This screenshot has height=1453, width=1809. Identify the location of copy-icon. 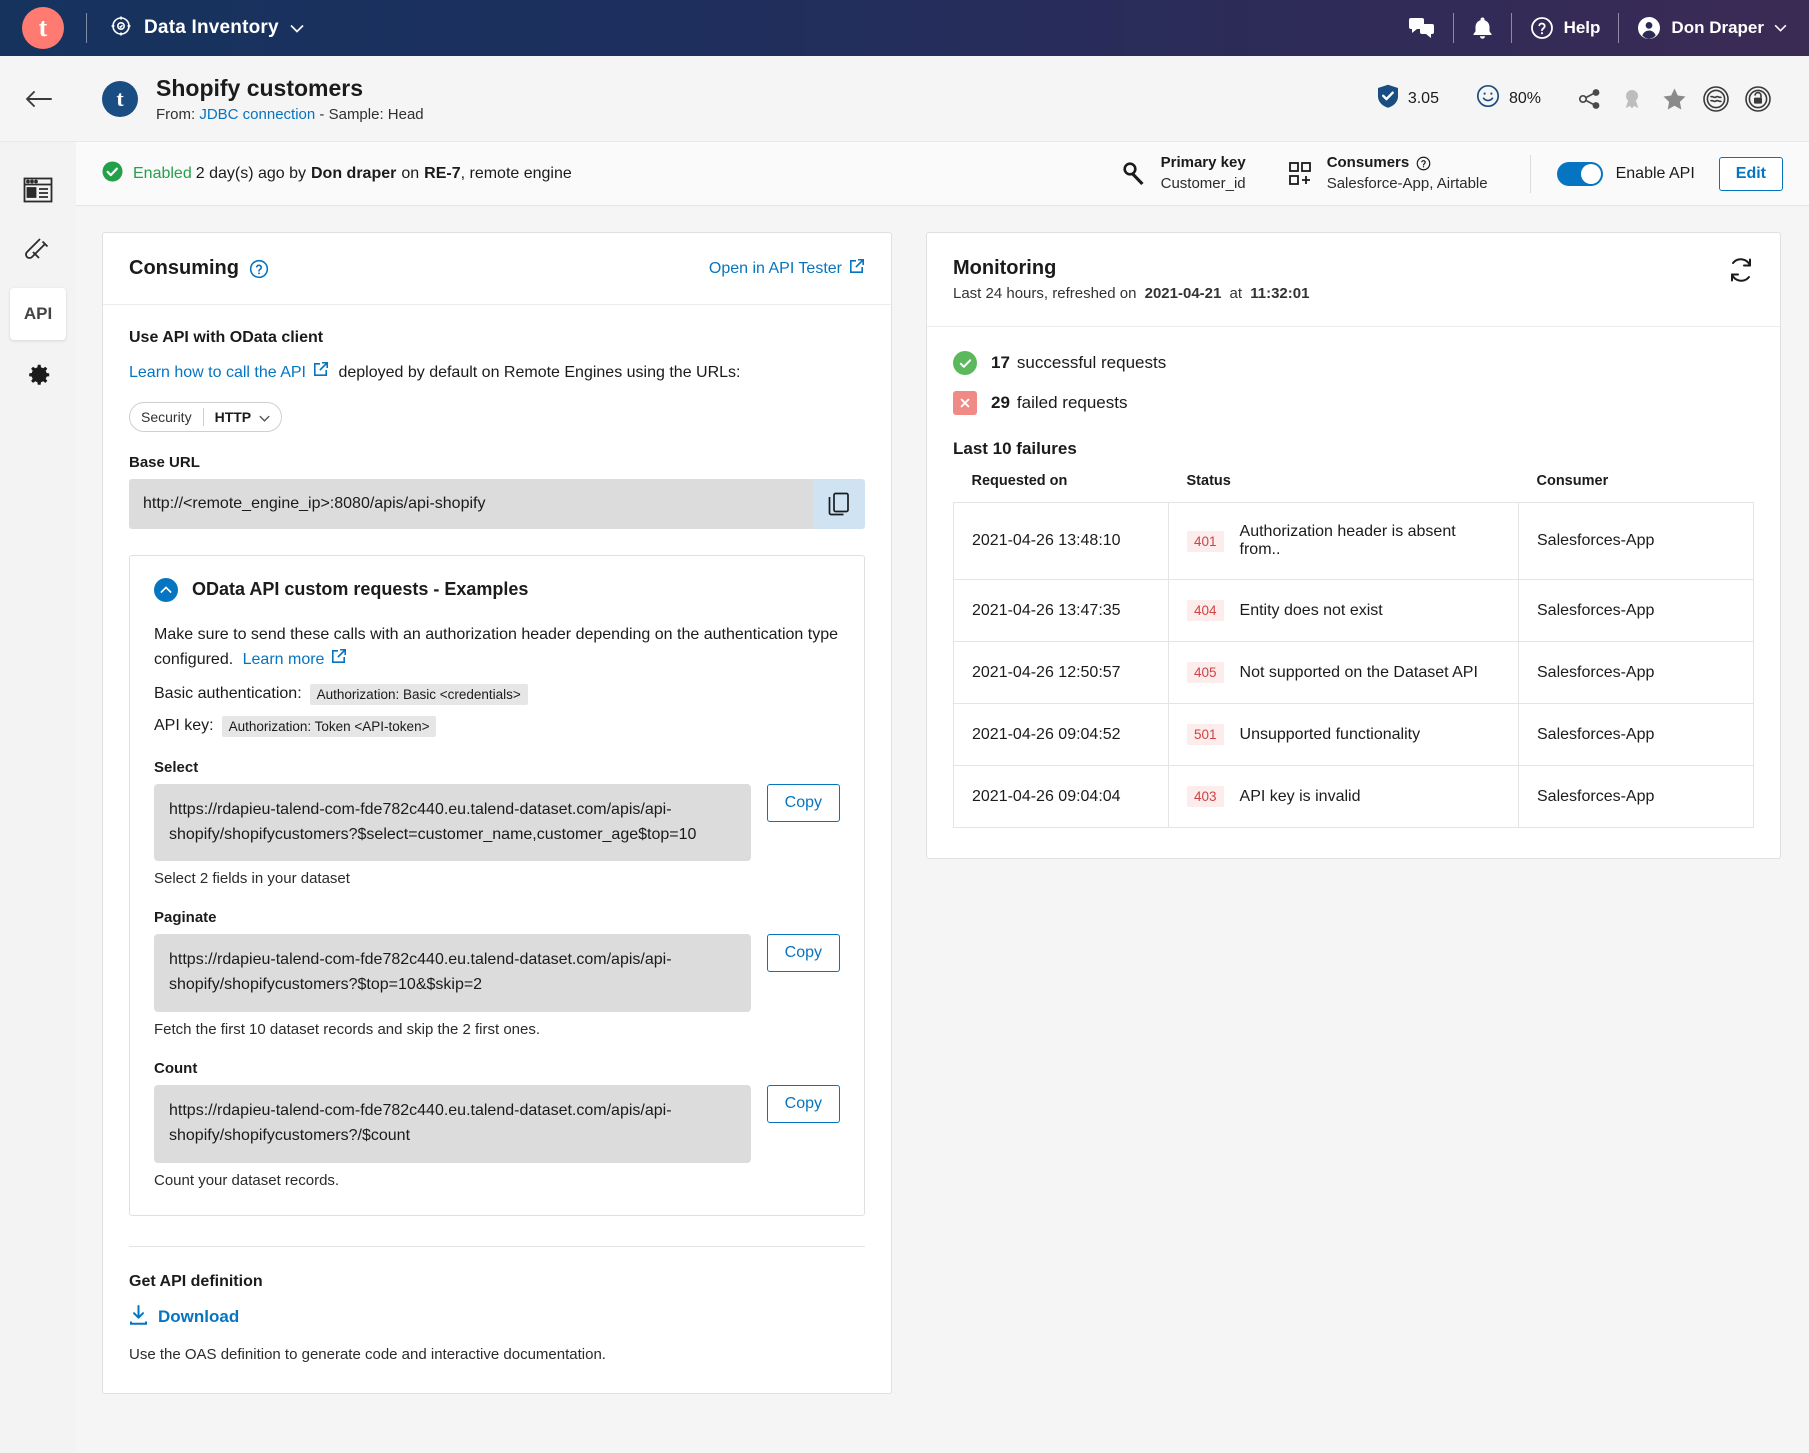
(839, 503).